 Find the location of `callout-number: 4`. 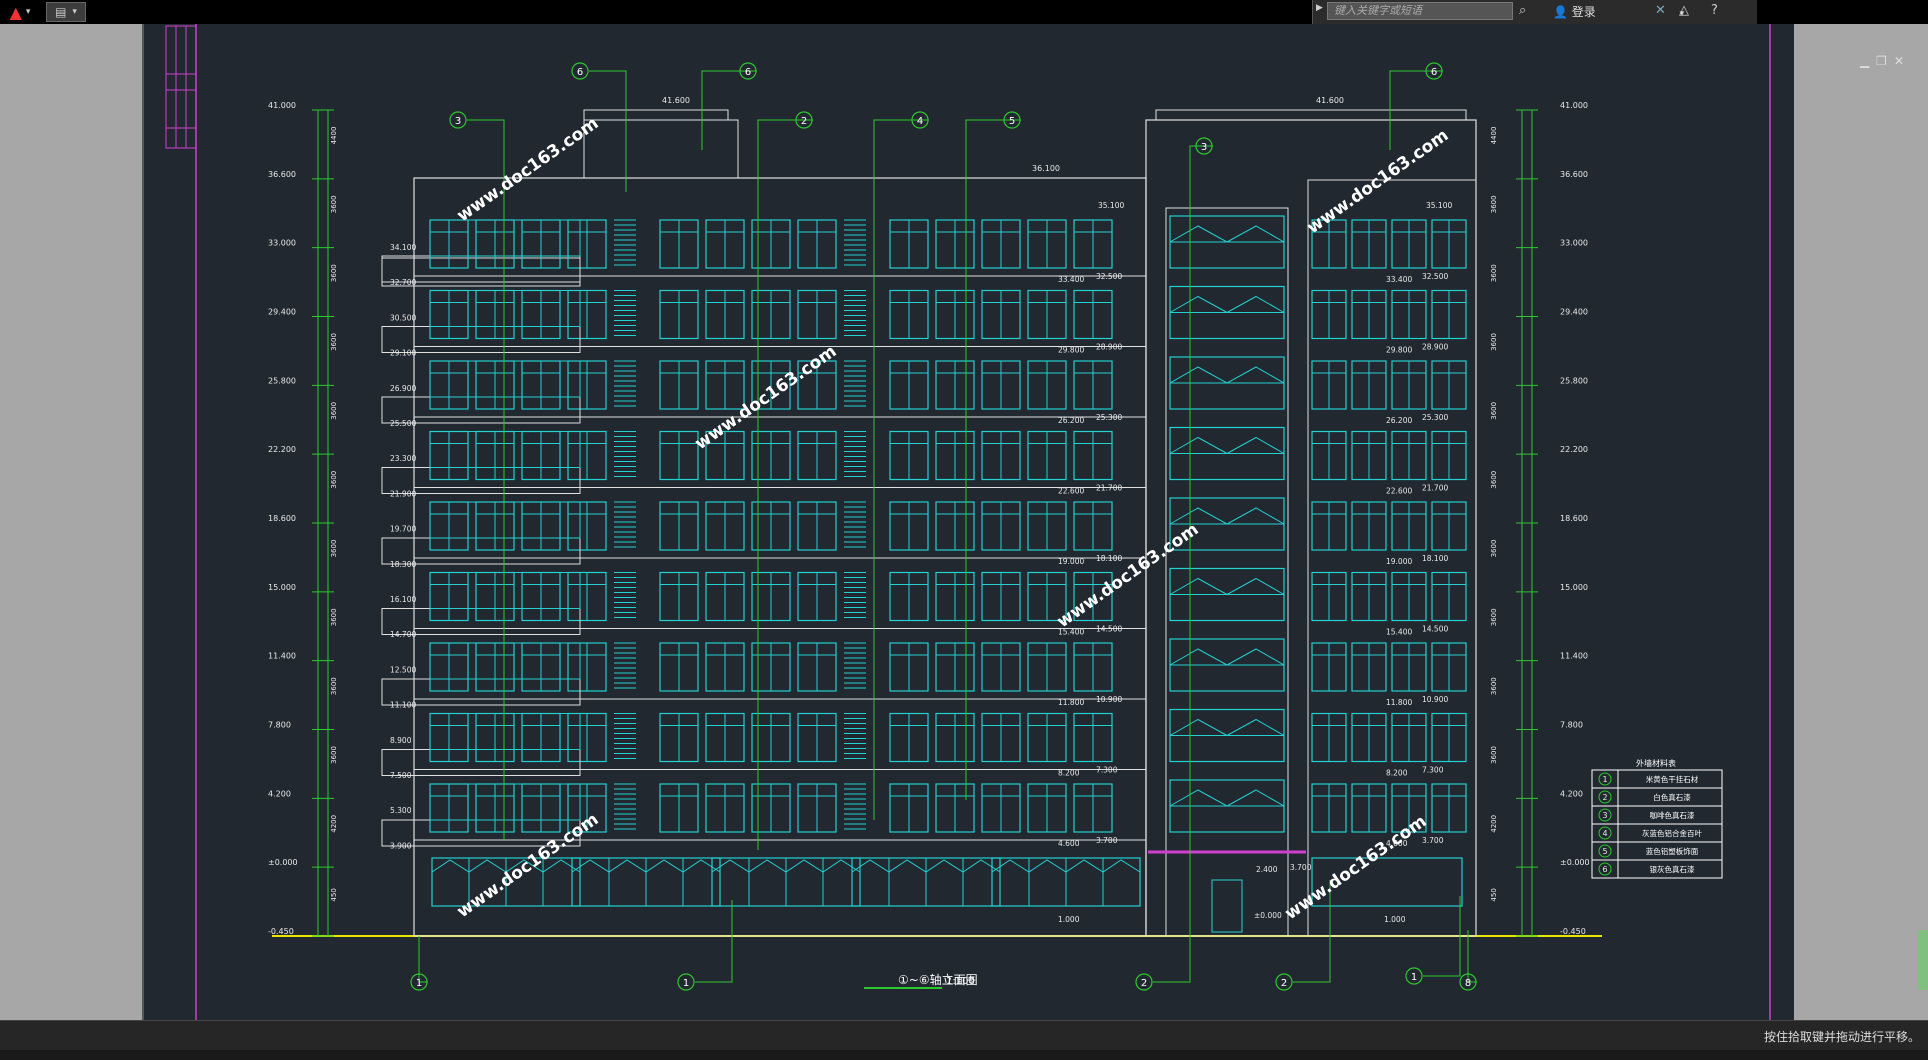

callout-number: 4 is located at coordinates (920, 121).